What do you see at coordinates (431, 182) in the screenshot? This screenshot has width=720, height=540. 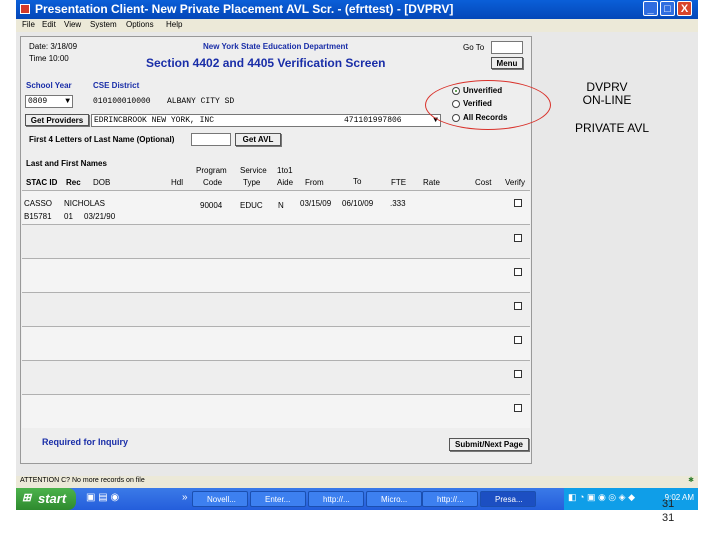 I see `col-rate: Rate` at bounding box center [431, 182].